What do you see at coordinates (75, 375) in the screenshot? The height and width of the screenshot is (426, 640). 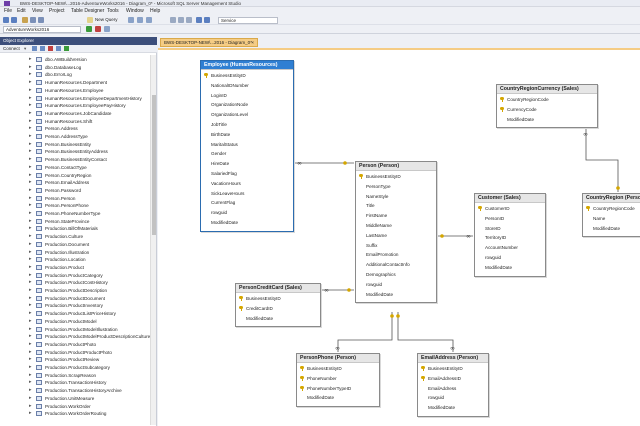 I see `tree-item: ▸ Production.ScrapReason` at bounding box center [75, 375].